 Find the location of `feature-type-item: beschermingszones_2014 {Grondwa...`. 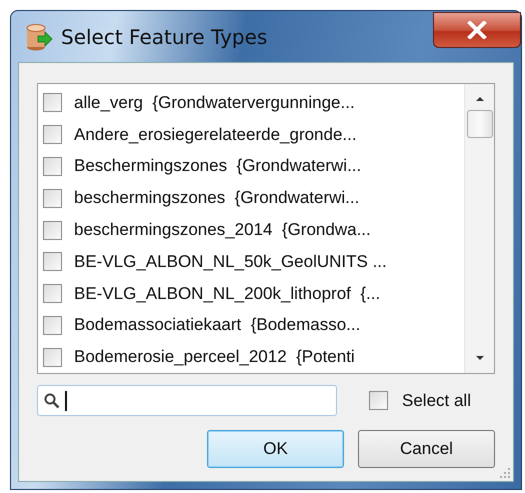

feature-type-item: beschermingszones_2014 {Grondwa... is located at coordinates (251, 230).